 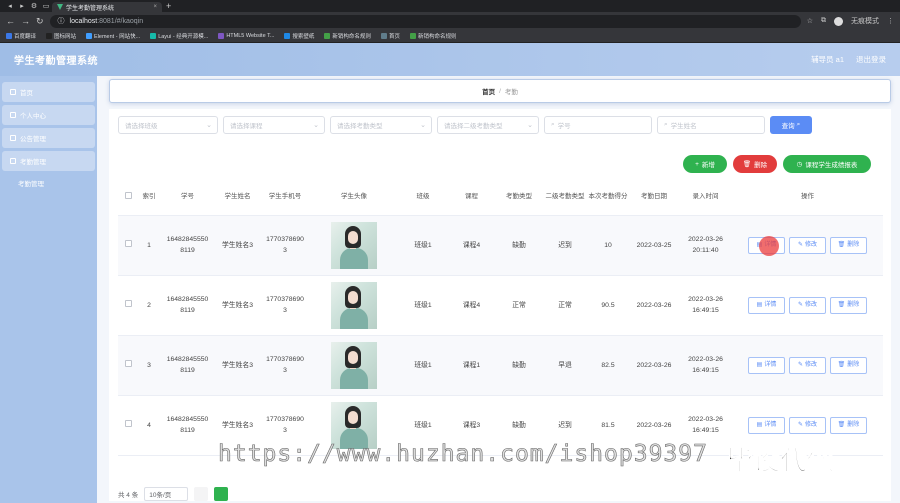 I want to click on attendance-type2-select: 请选择二级考勤类型 ⌄, so click(x=488, y=125).